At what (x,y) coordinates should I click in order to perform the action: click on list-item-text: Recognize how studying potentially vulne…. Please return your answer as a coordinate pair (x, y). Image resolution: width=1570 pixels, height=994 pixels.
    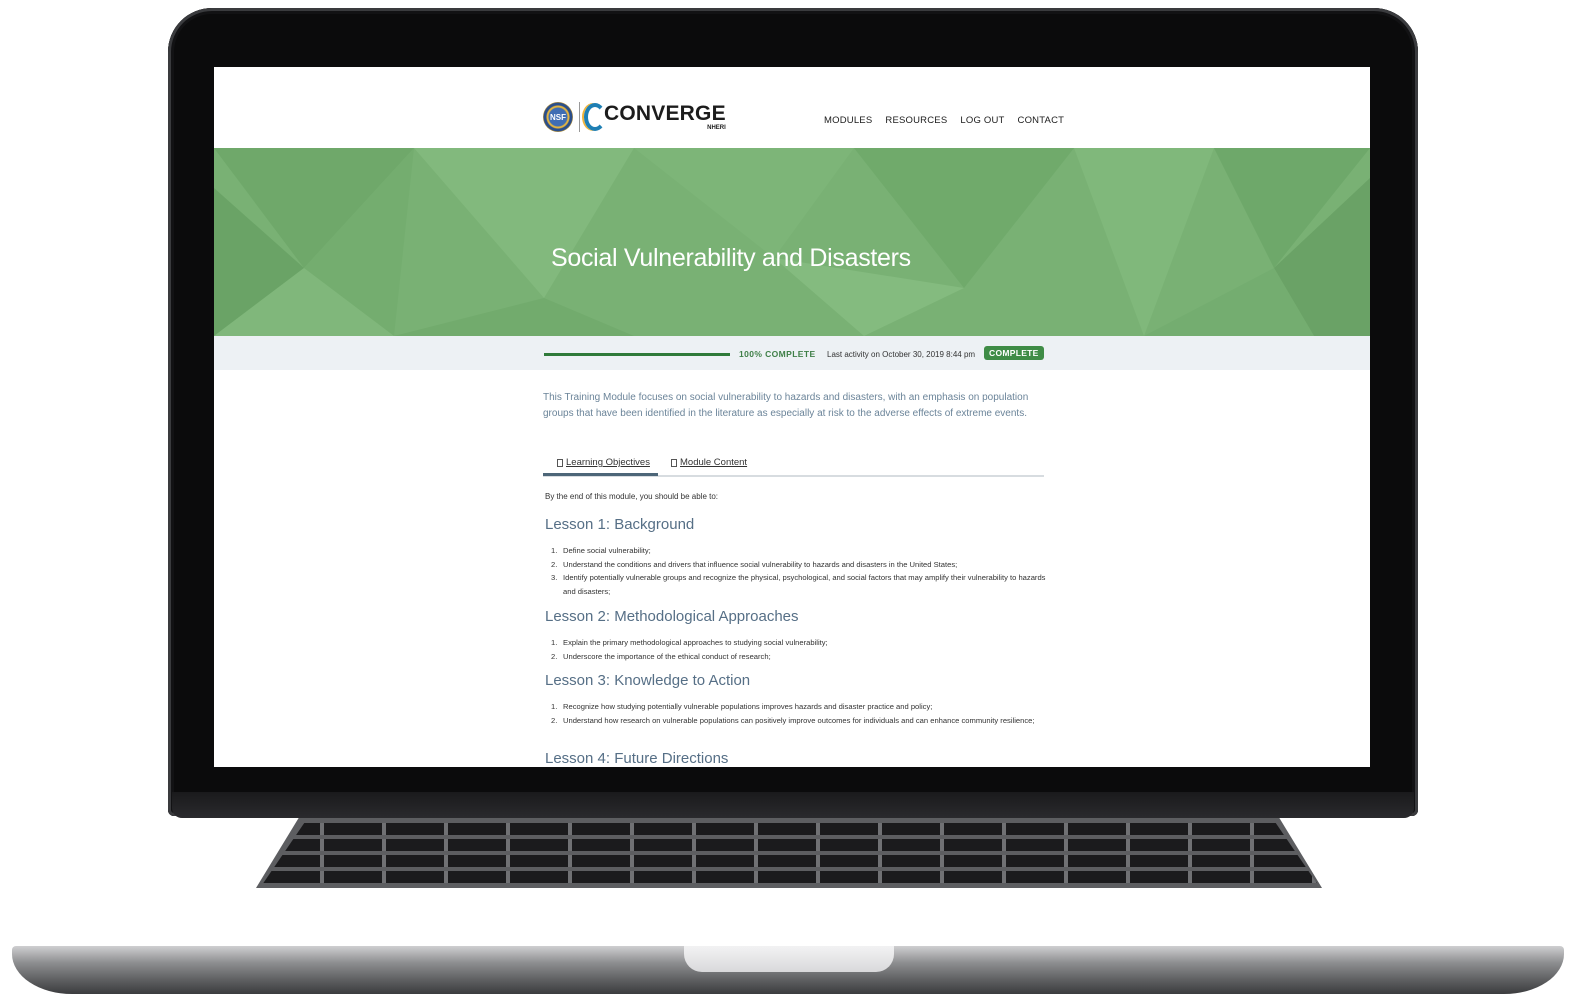
    Looking at the image, I should click on (748, 706).